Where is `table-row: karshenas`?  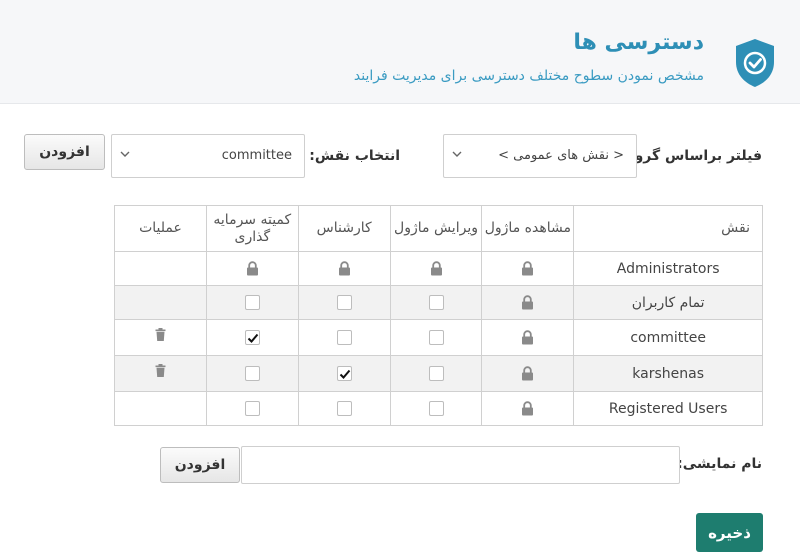 table-row: karshenas is located at coordinates (438, 373).